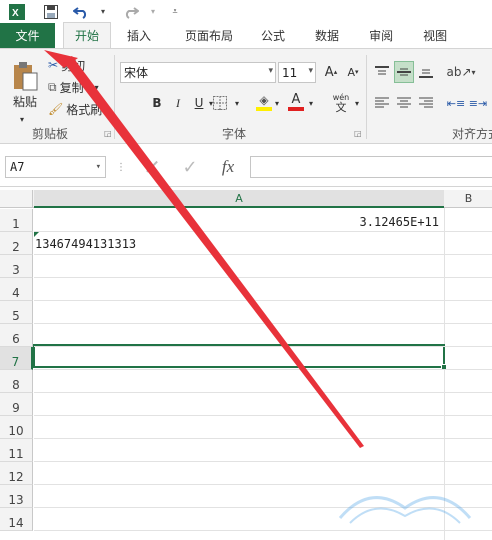 The height and width of the screenshot is (540, 492). I want to click on tab-page-layout: 页面布局, so click(209, 35).